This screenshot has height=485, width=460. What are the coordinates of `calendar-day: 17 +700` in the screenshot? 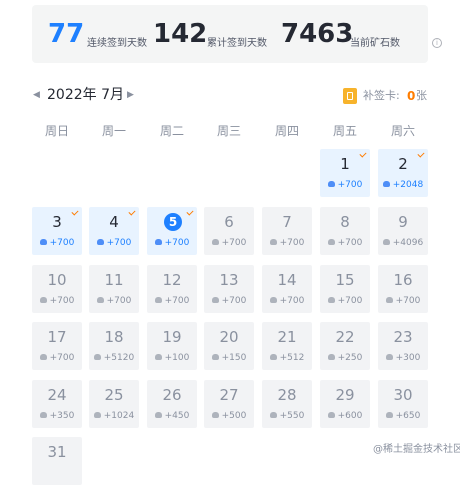 It's located at (57, 346).